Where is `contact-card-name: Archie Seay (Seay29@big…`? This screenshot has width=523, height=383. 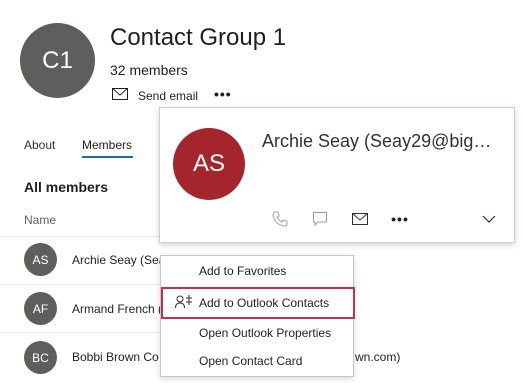 contact-card-name: Archie Seay (Seay29@big… is located at coordinates (377, 141).